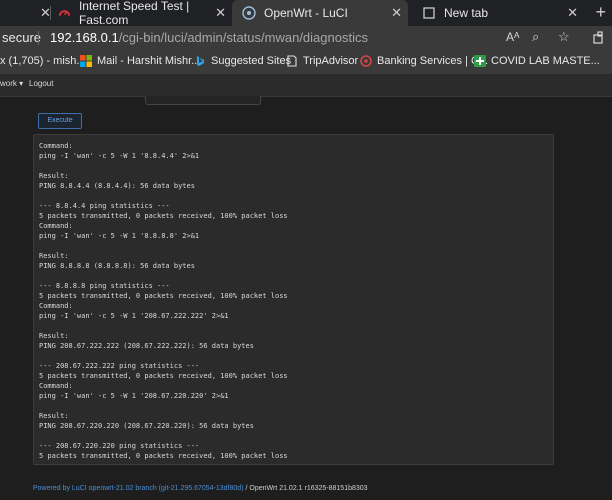 The width and height of the screenshot is (612, 500). I want to click on add-favorite-icon: ☆, so click(564, 37).